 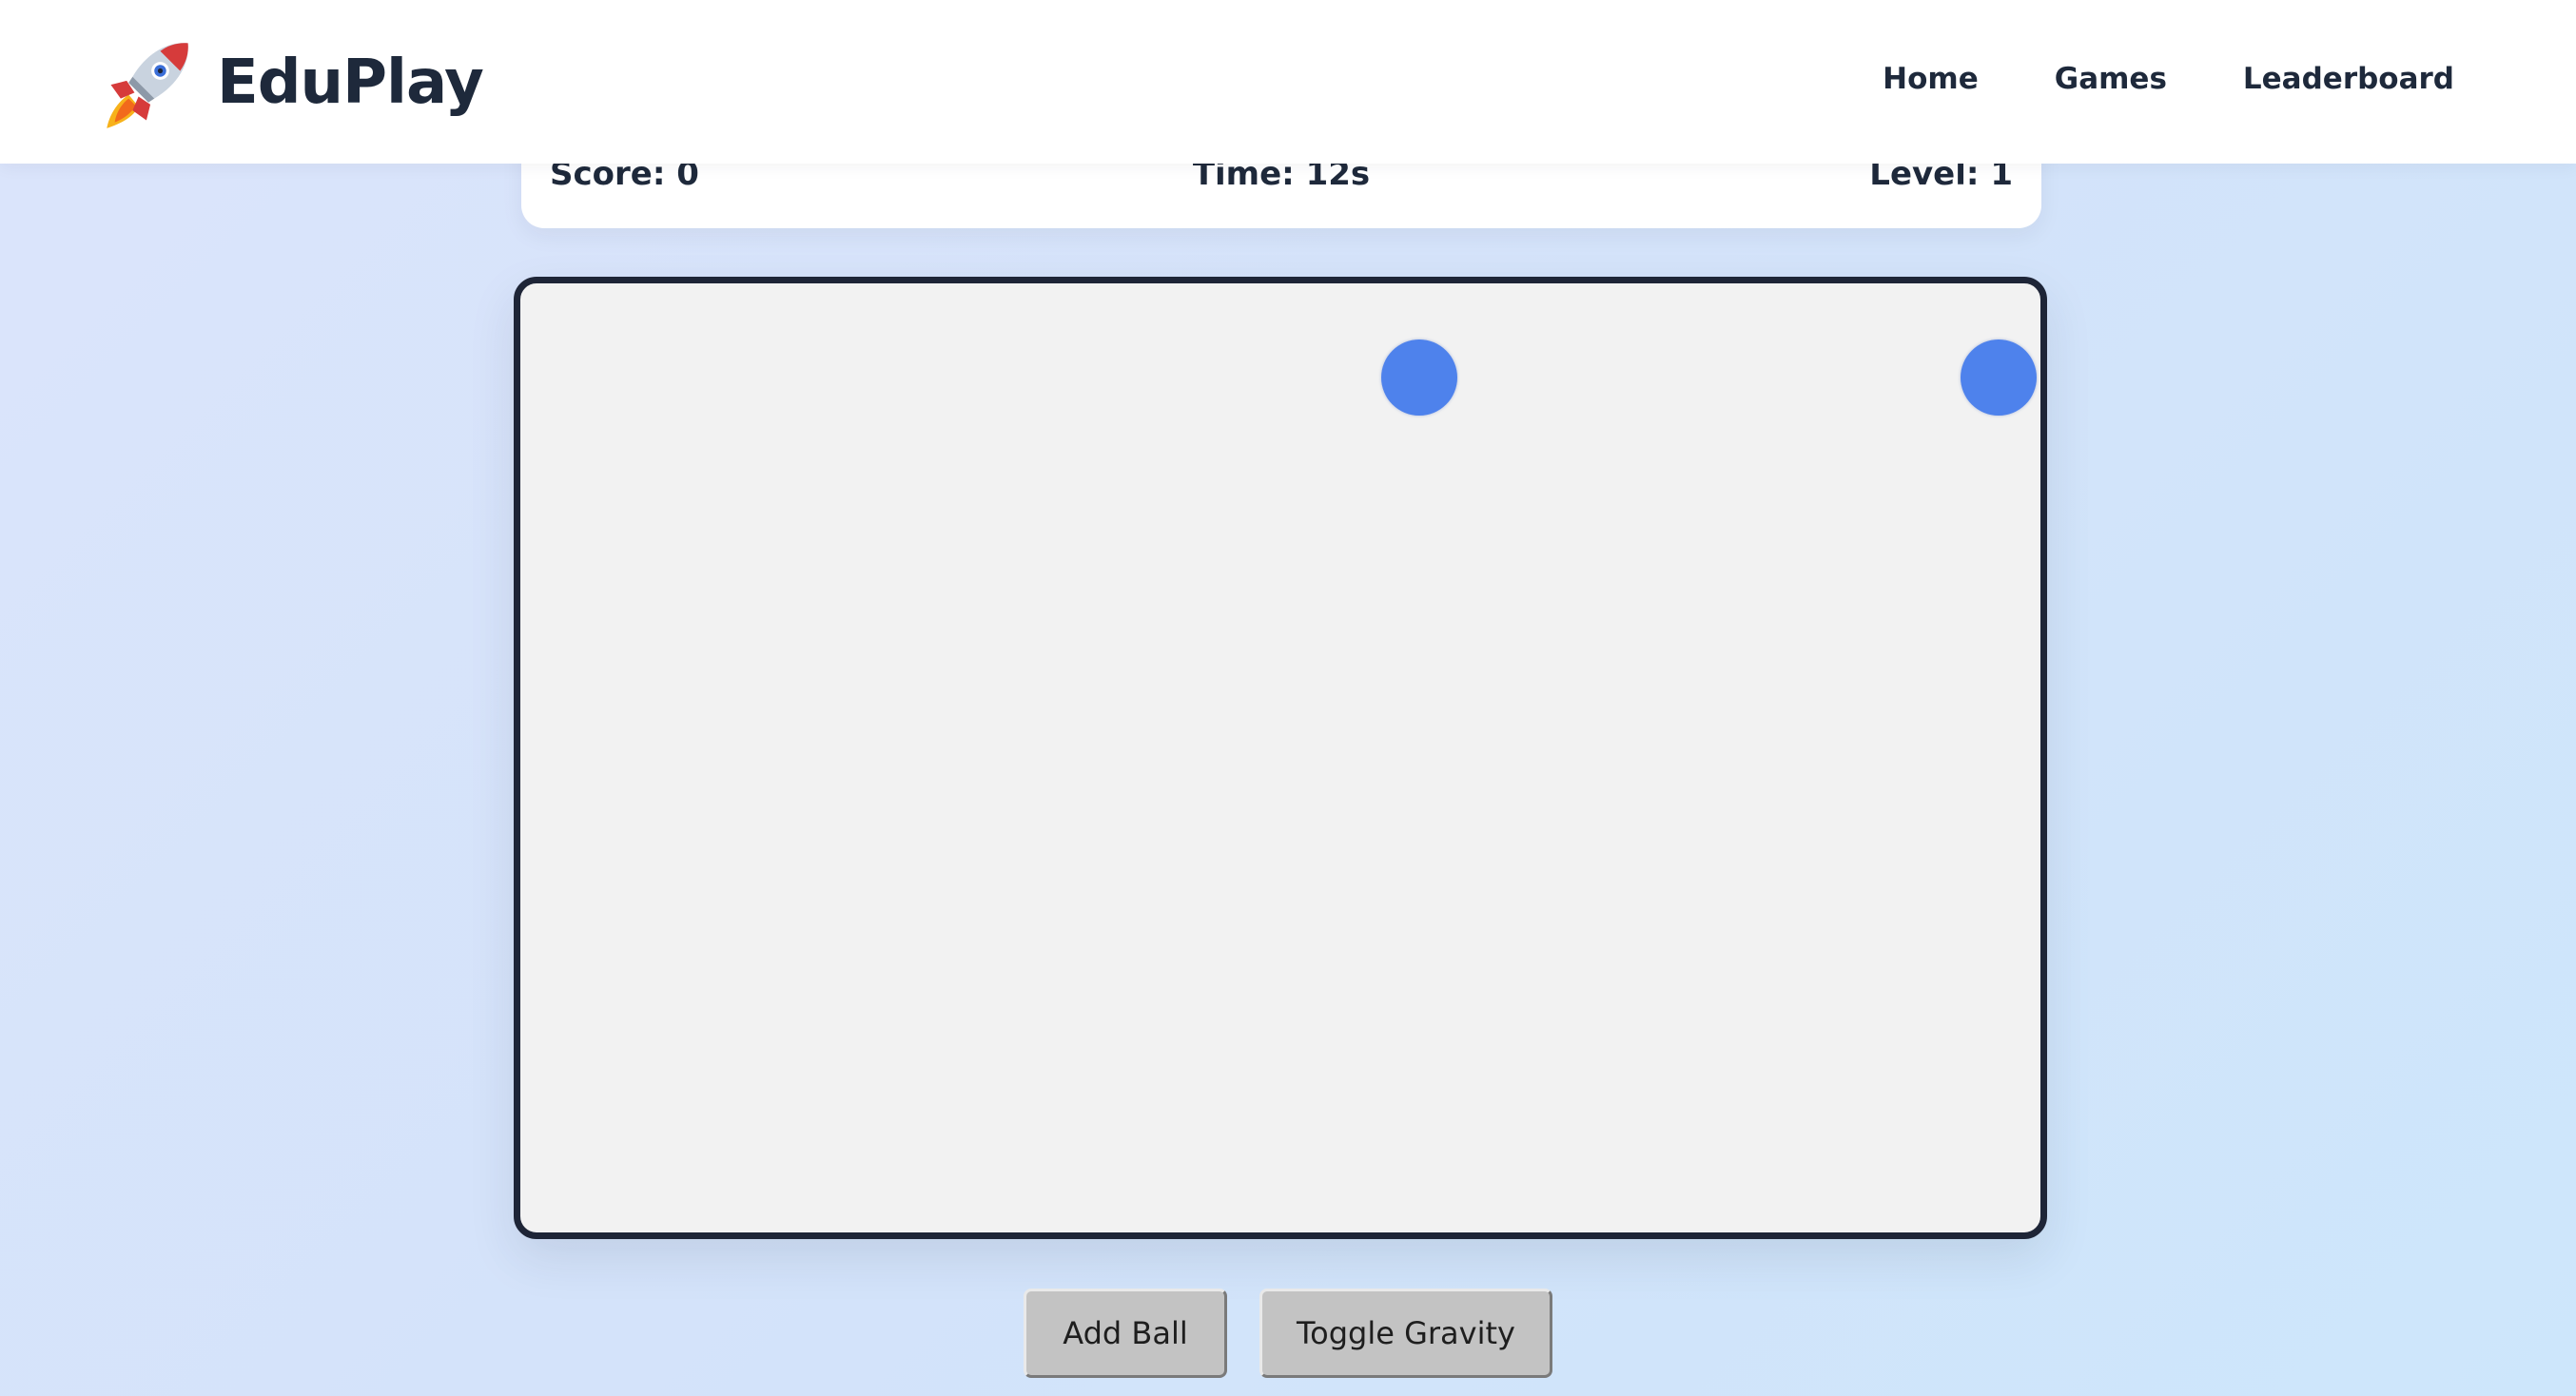 What do you see at coordinates (148, 85) in the screenshot?
I see `rocket-icon` at bounding box center [148, 85].